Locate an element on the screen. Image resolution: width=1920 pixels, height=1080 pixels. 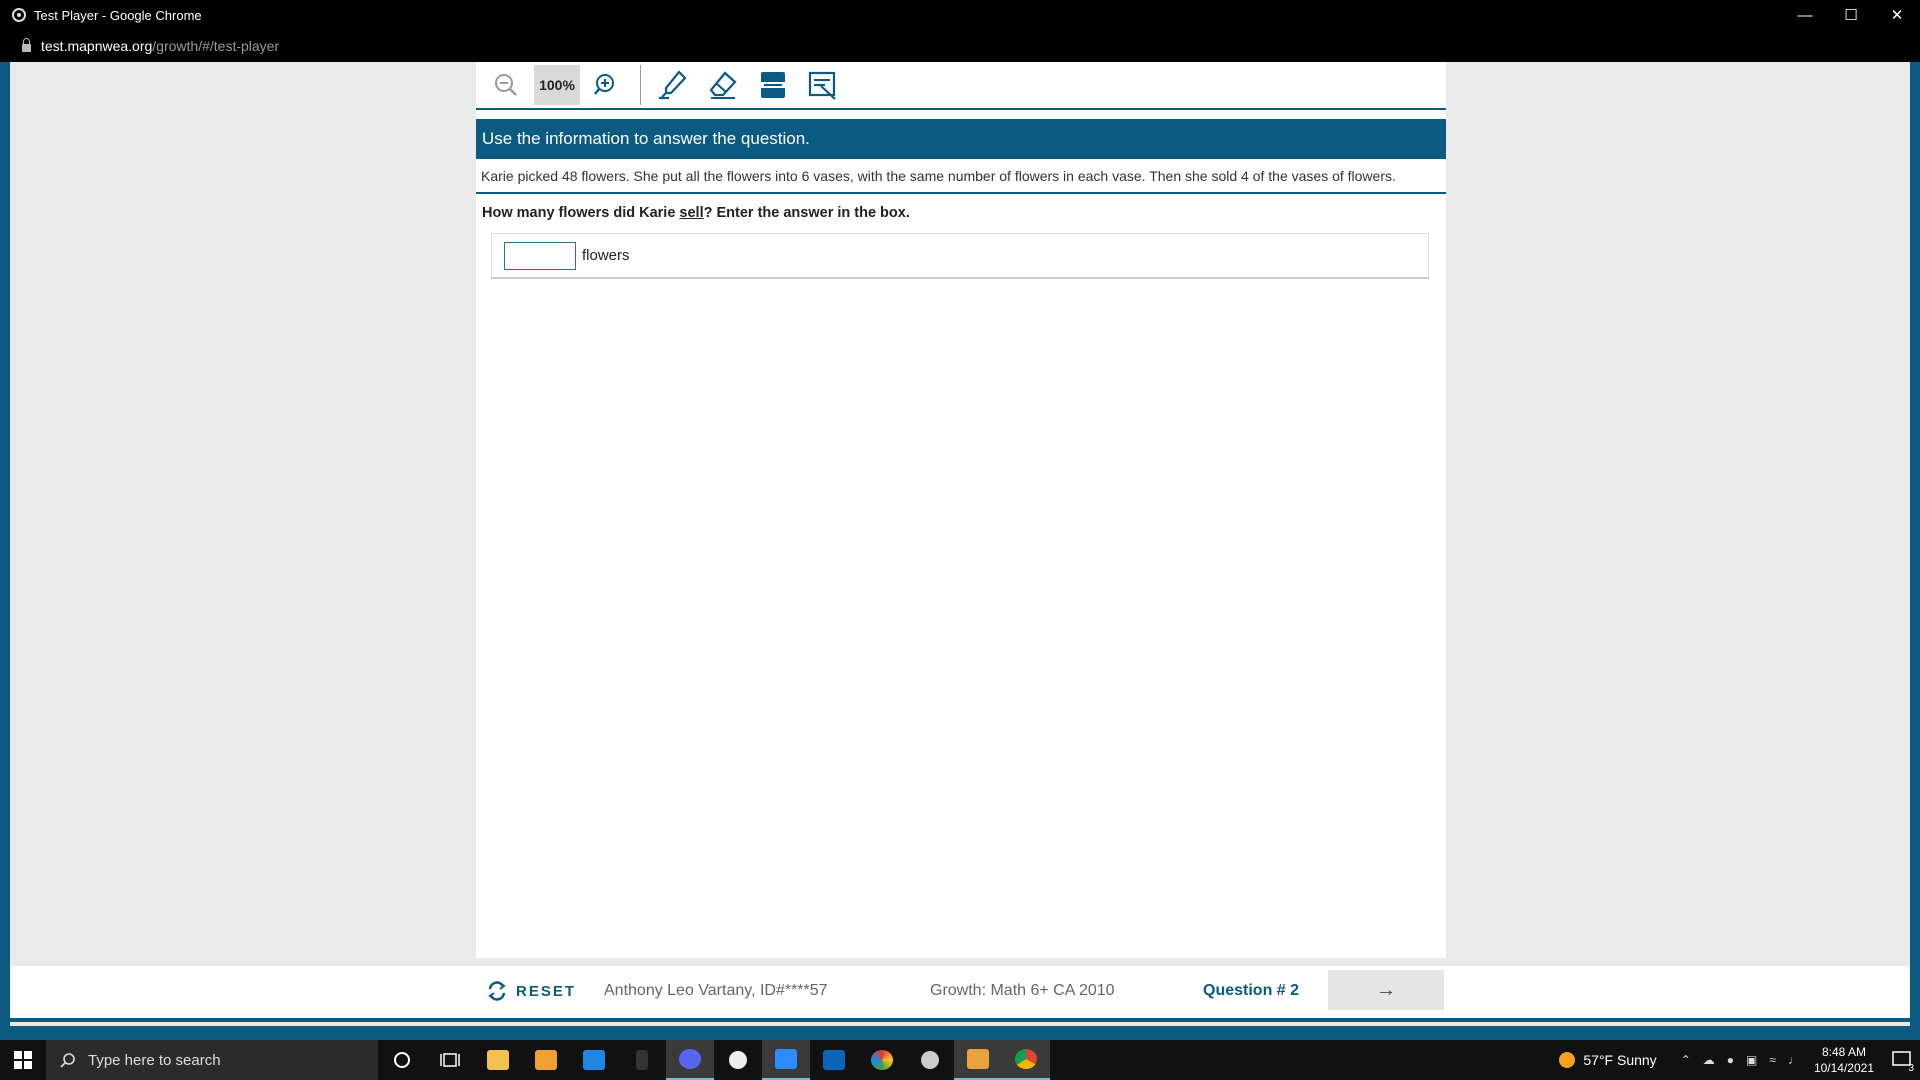
onedrive-icon: ☁ is located at coordinates (1709, 1060).